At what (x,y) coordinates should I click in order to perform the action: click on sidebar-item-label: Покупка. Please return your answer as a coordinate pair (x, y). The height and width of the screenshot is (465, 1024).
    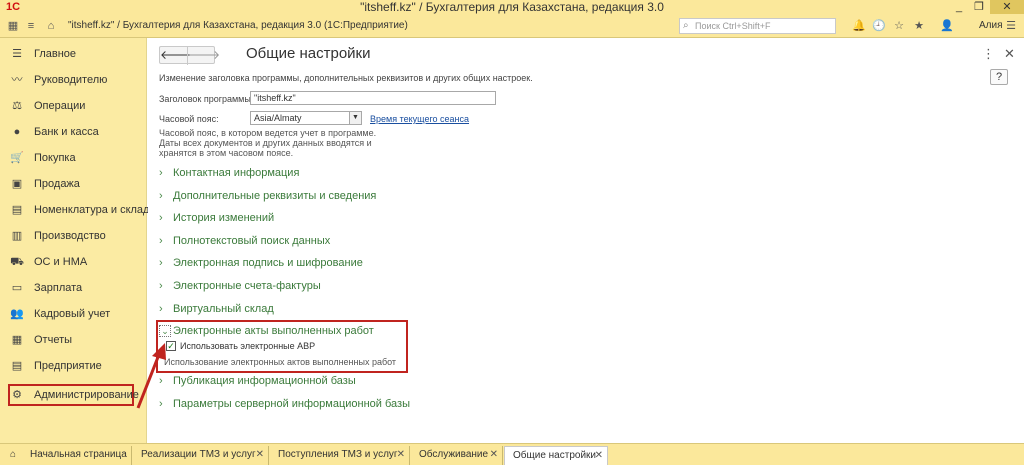
    Looking at the image, I should click on (55, 158).